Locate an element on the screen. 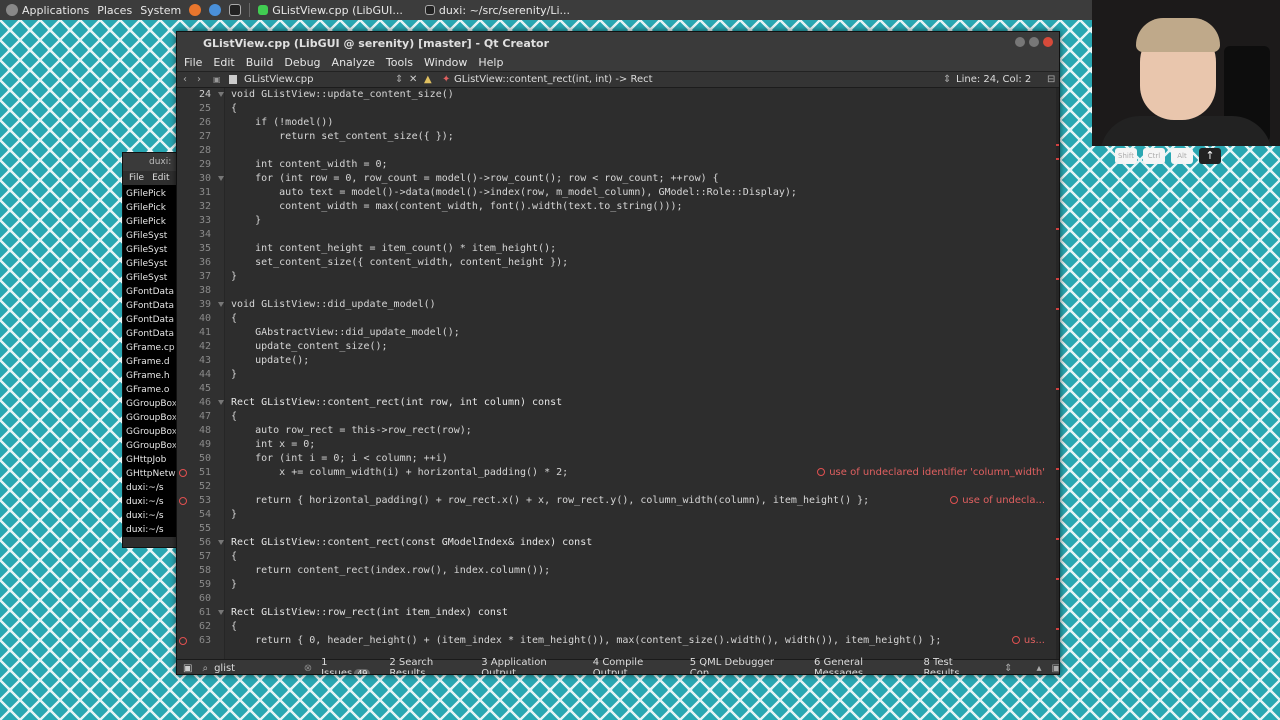  line-number: 45 is located at coordinates (204, 388).